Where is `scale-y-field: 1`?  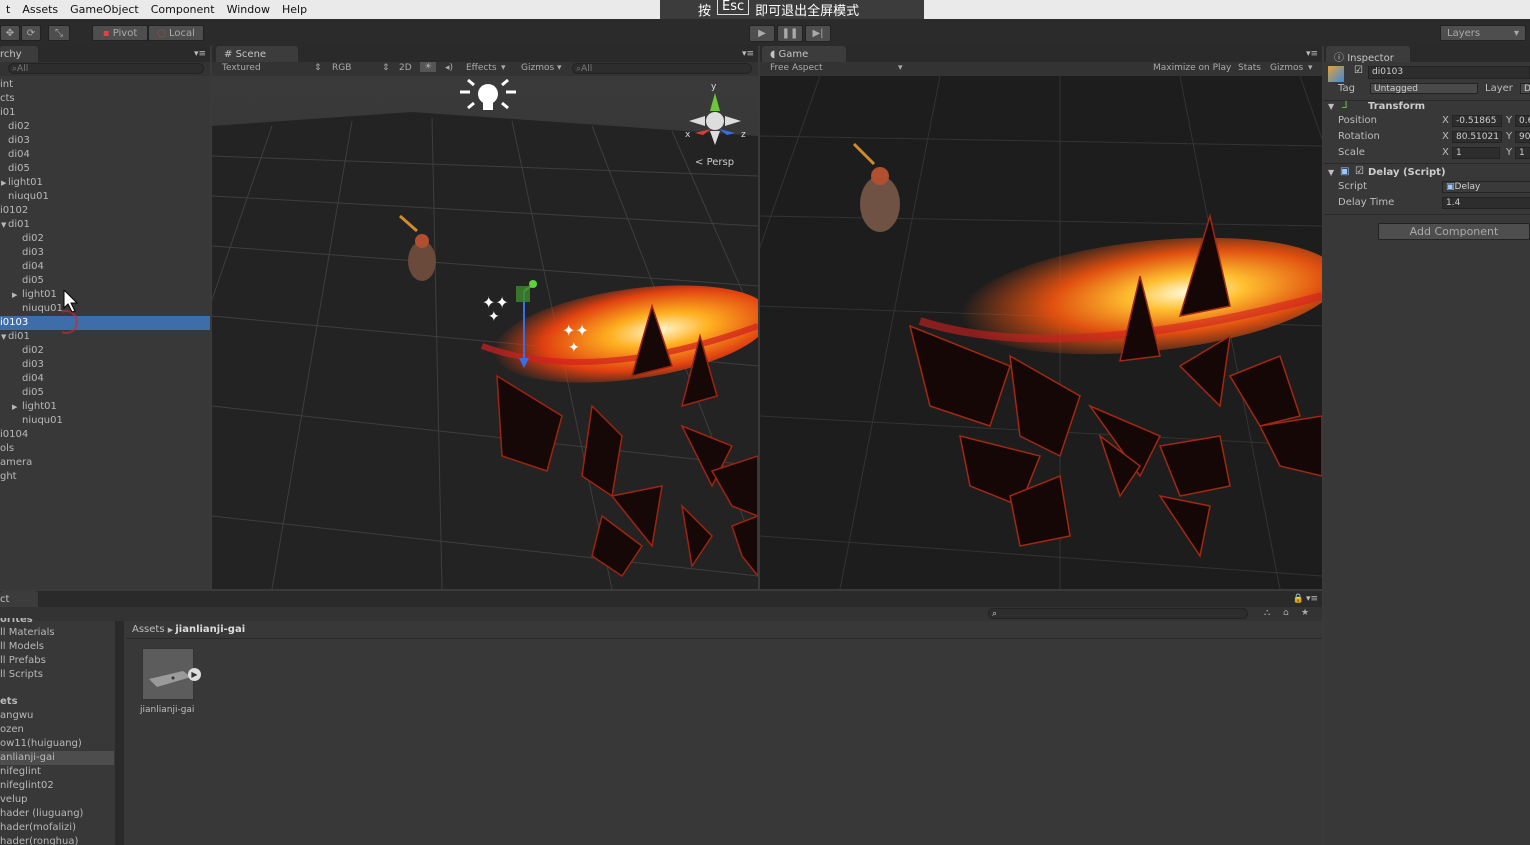
scale-y-field: 1 is located at coordinates (1522, 153).